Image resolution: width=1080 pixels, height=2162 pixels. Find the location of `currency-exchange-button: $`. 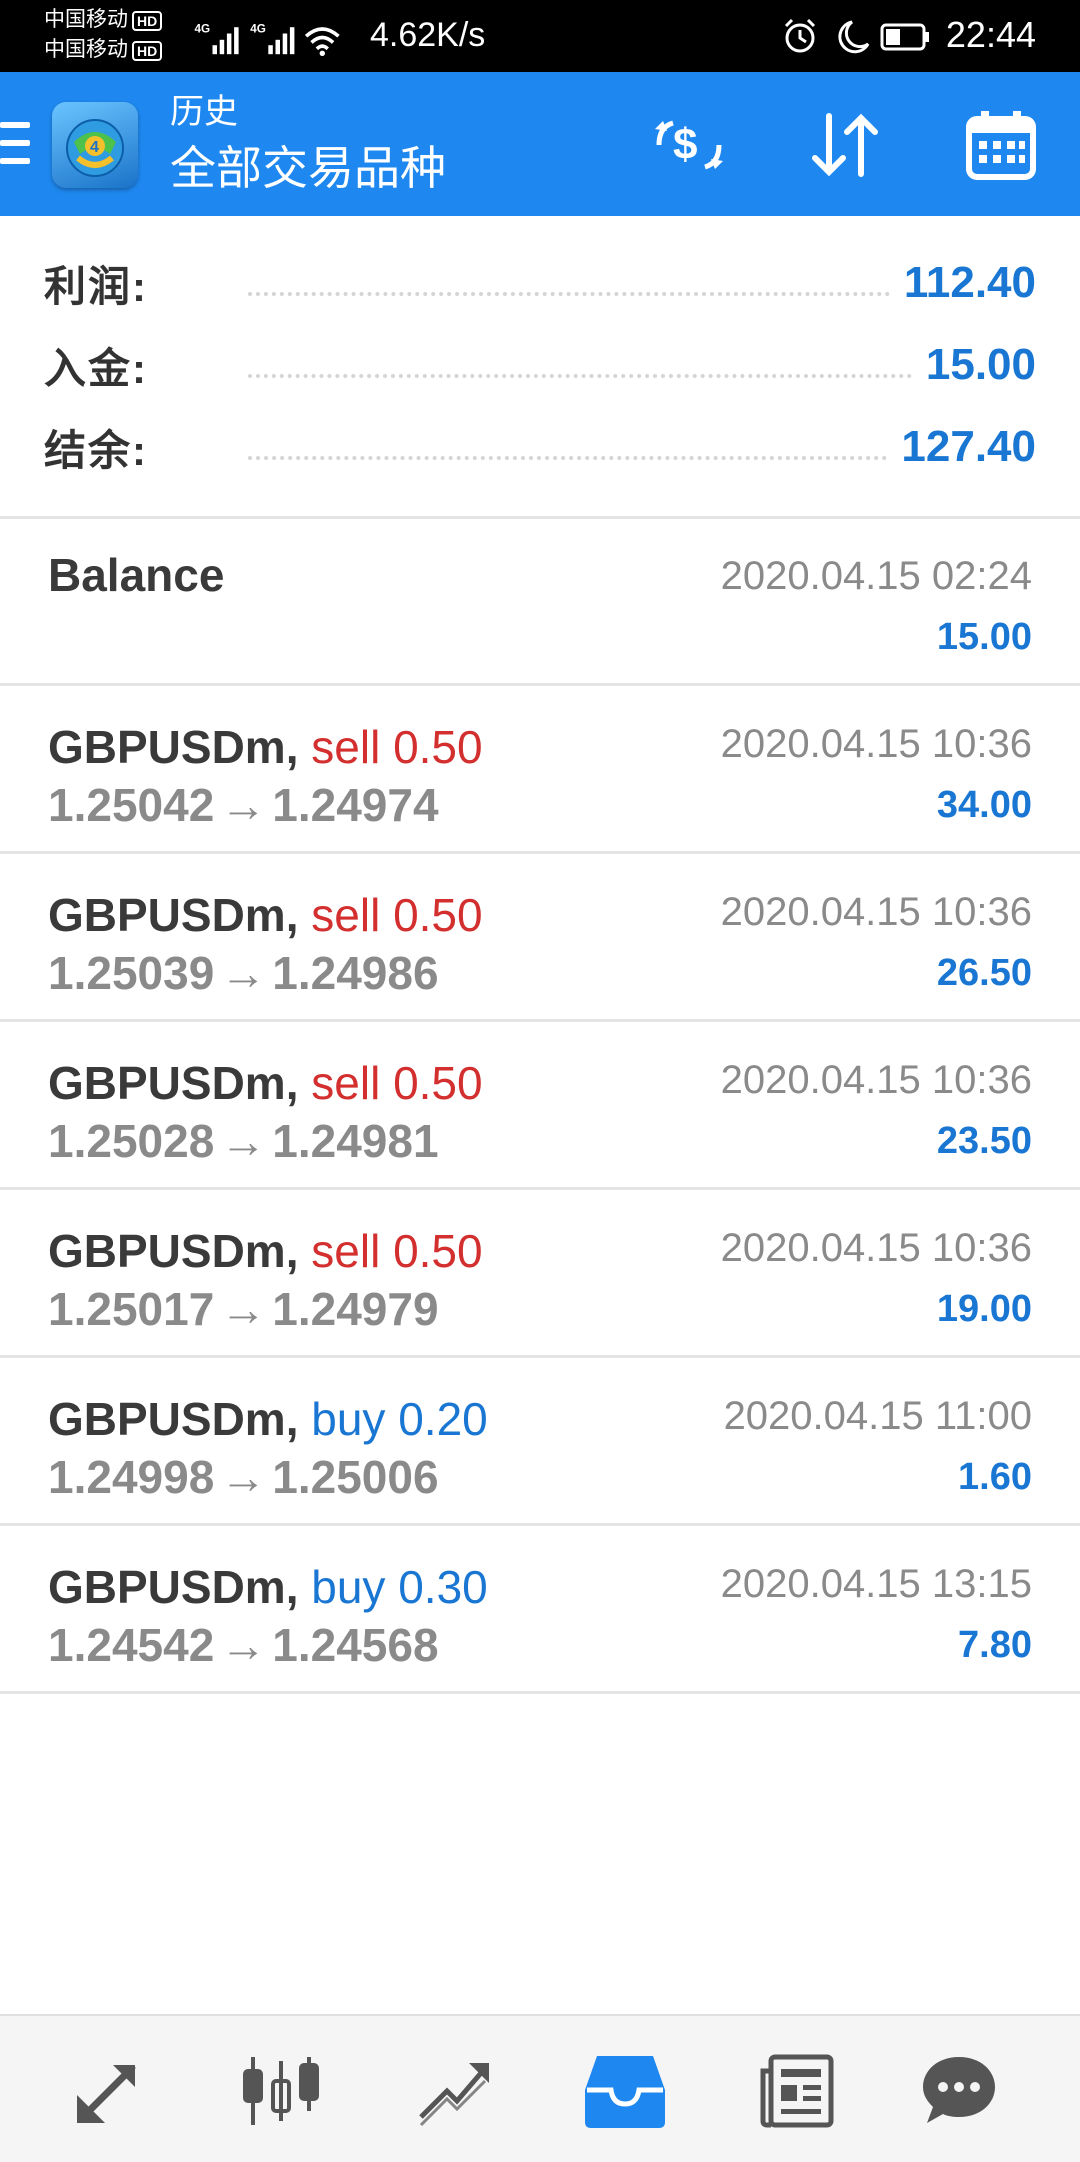

currency-exchange-button: $ is located at coordinates (689, 145).